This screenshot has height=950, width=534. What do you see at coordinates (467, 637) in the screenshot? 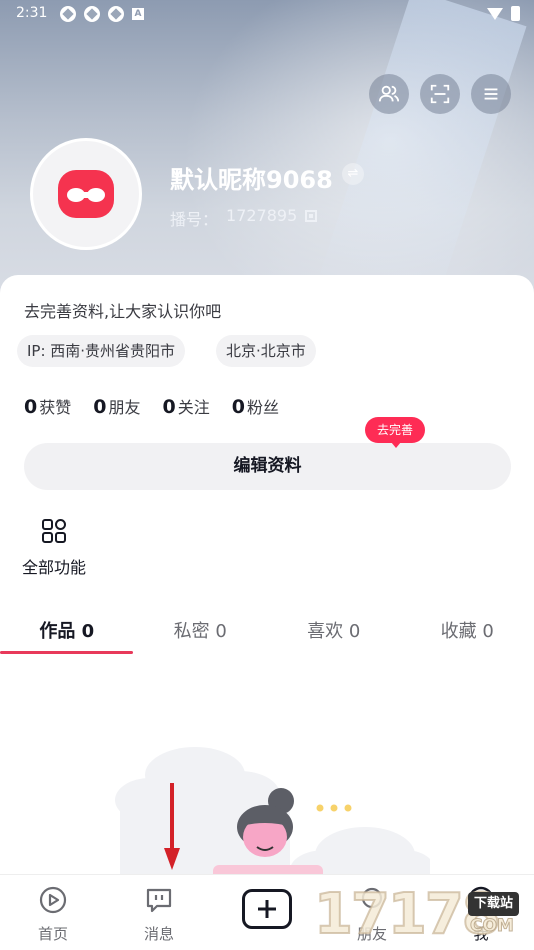
I see `tab-favorites: 收藏 0` at bounding box center [467, 637].